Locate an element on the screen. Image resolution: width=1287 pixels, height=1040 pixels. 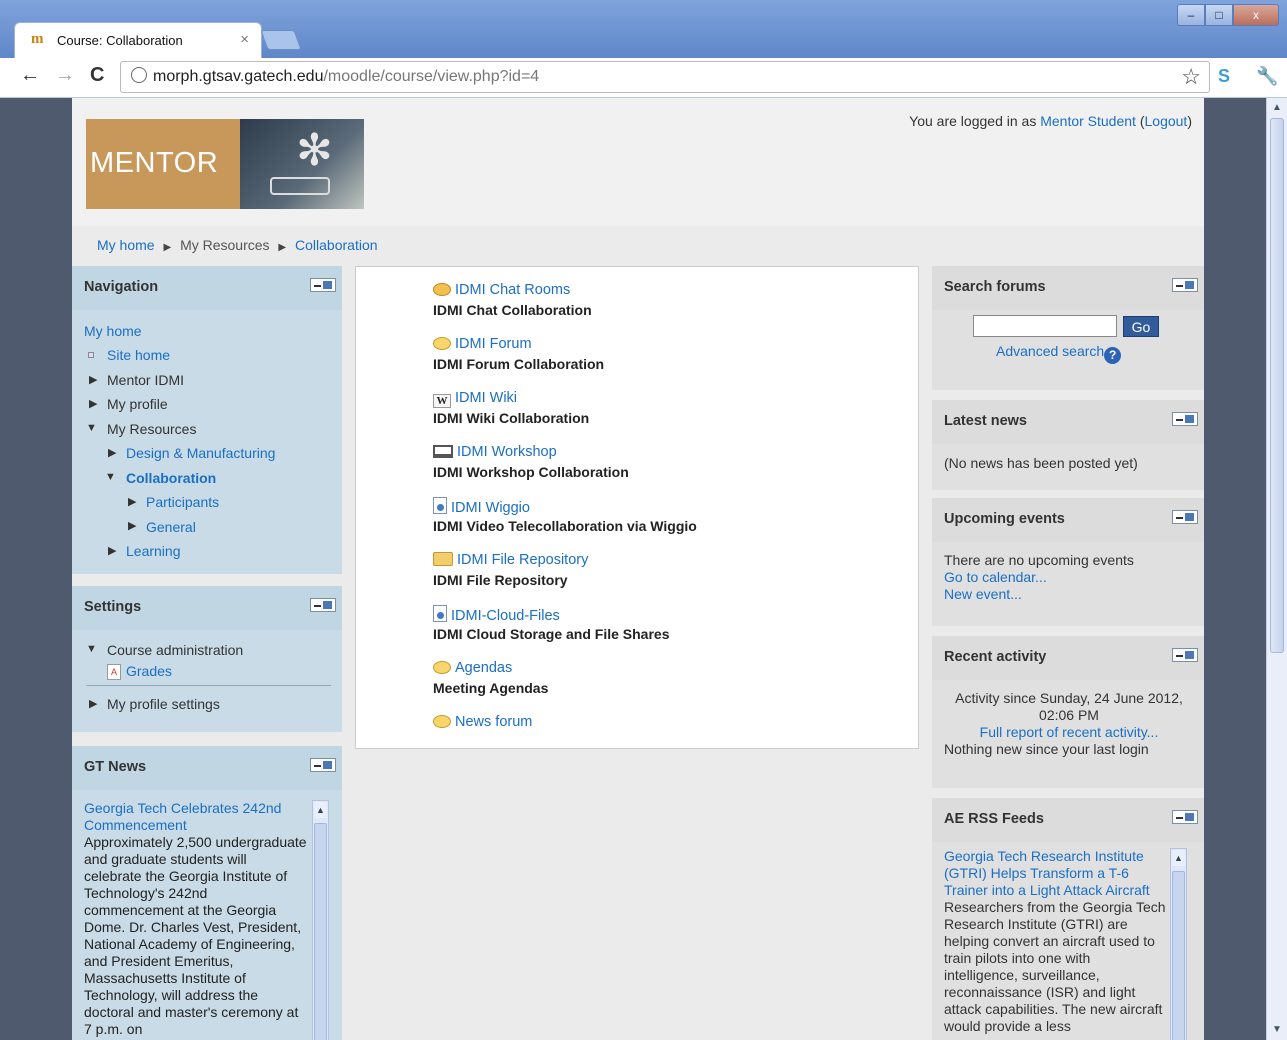
back-icon: ← is located at coordinates (30, 75).